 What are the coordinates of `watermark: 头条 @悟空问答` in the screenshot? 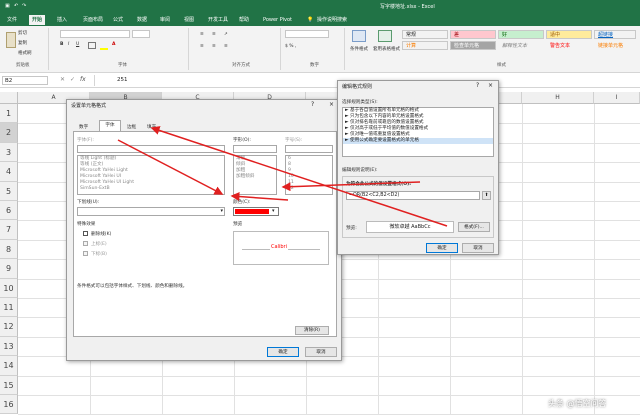 It's located at (577, 403).